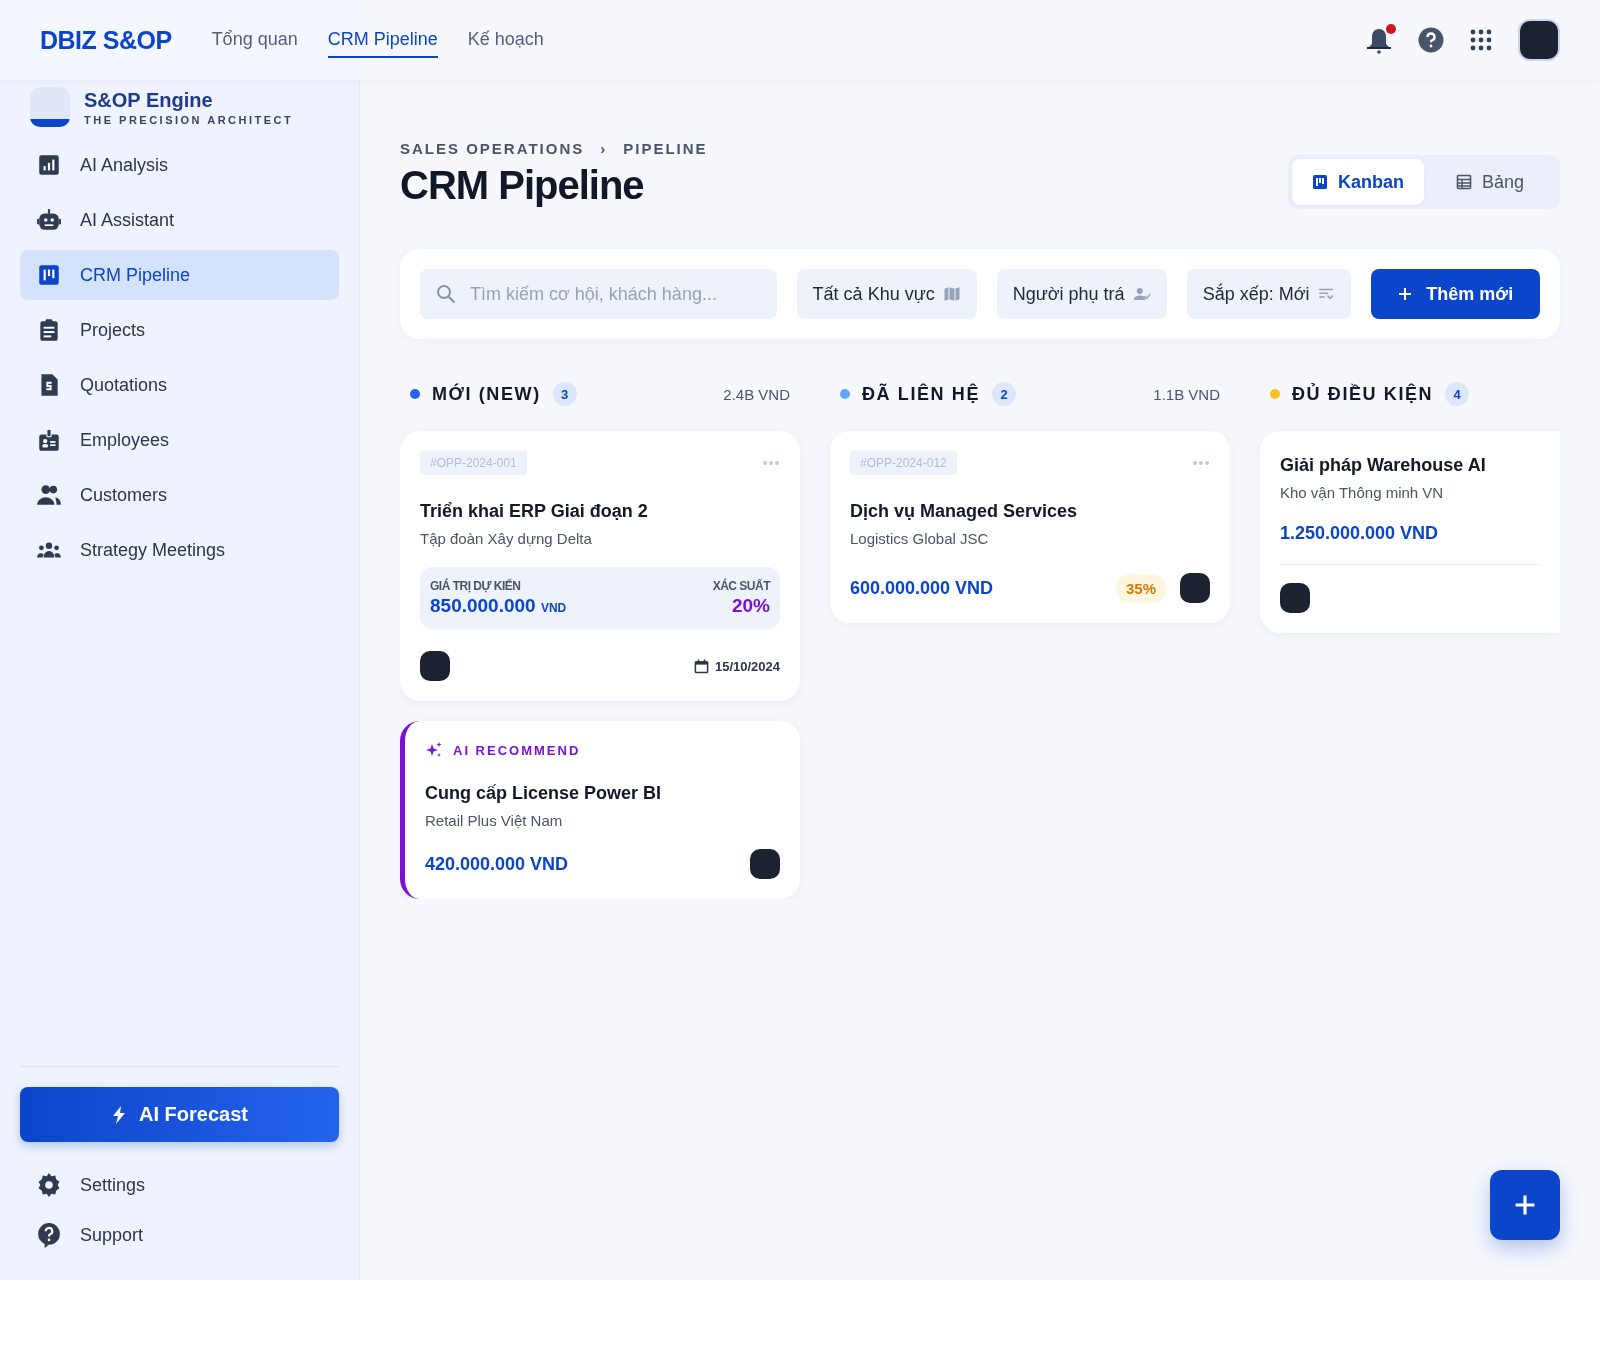 This screenshot has height=1360, width=1600. What do you see at coordinates (382, 40) in the screenshot?
I see `nav-tab: CRM Pipeline` at bounding box center [382, 40].